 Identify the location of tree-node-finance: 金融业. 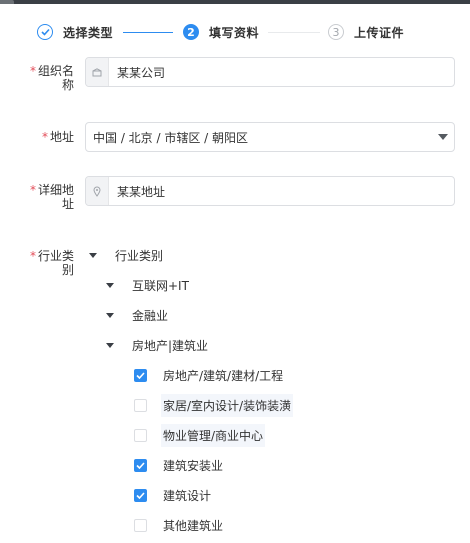
(137, 315).